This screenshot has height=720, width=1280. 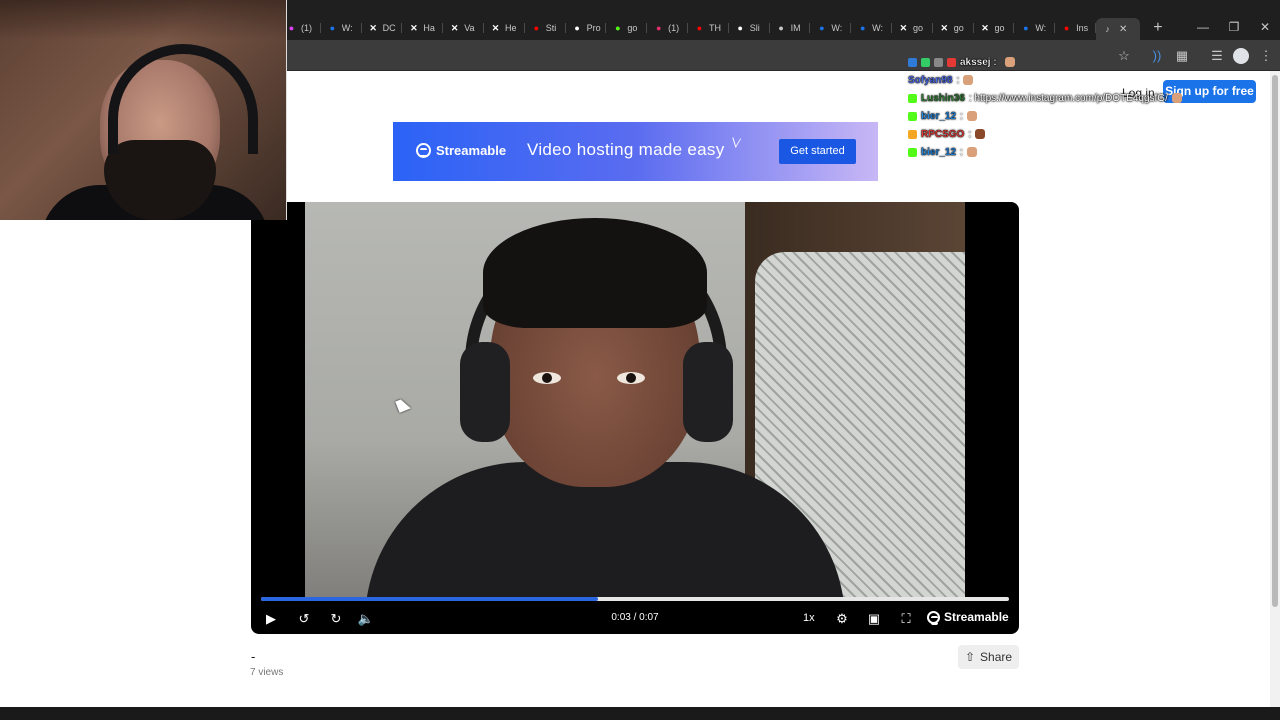 What do you see at coordinates (536, 27) in the screenshot?
I see `youtube-icon: ●` at bounding box center [536, 27].